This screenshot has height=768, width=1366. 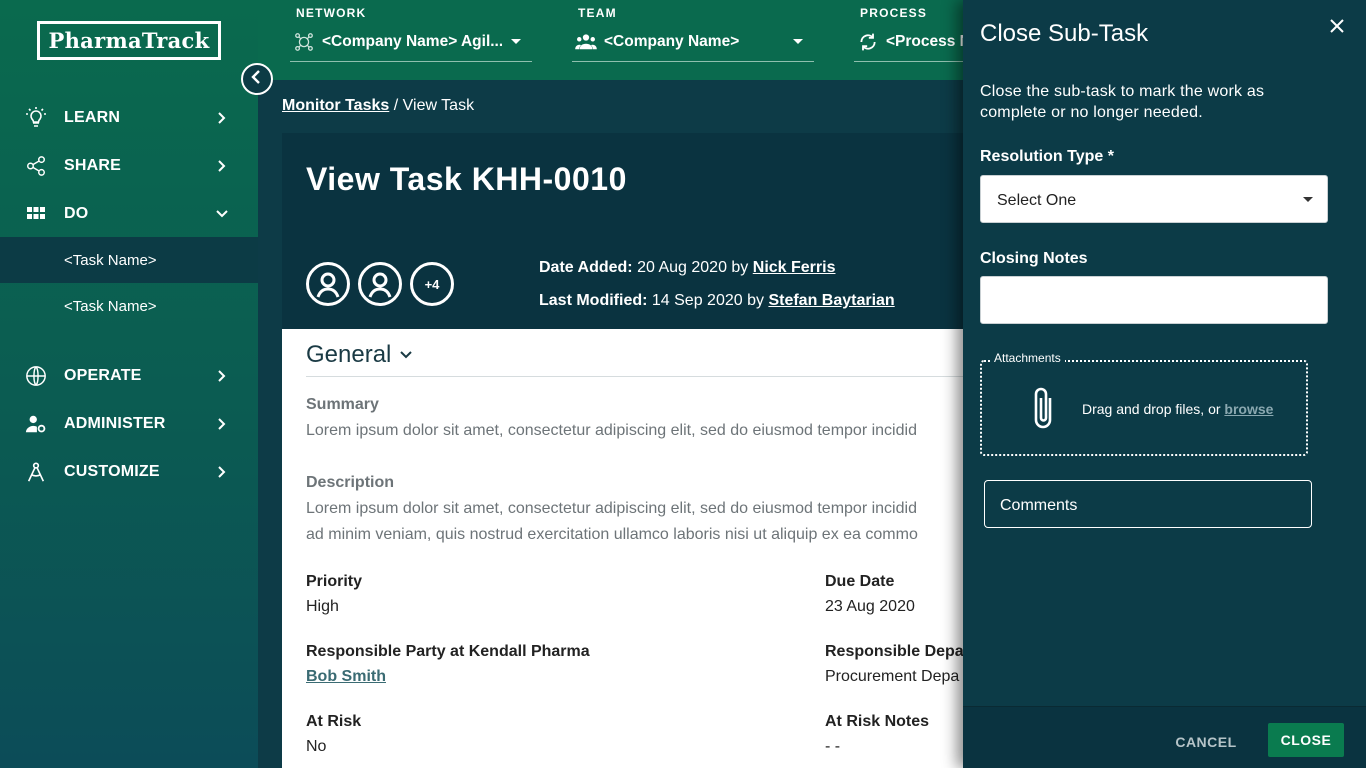 What do you see at coordinates (322, 606) in the screenshot?
I see `priority-value: High` at bounding box center [322, 606].